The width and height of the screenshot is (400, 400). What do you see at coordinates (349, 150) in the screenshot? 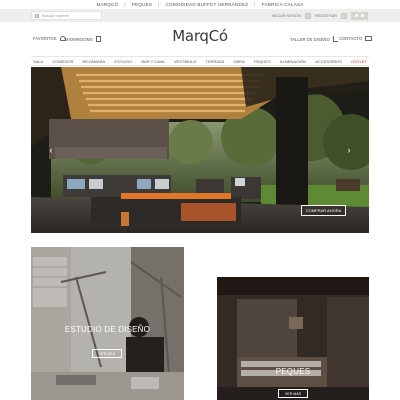
I see `hero-next-arrow: ›` at bounding box center [349, 150].